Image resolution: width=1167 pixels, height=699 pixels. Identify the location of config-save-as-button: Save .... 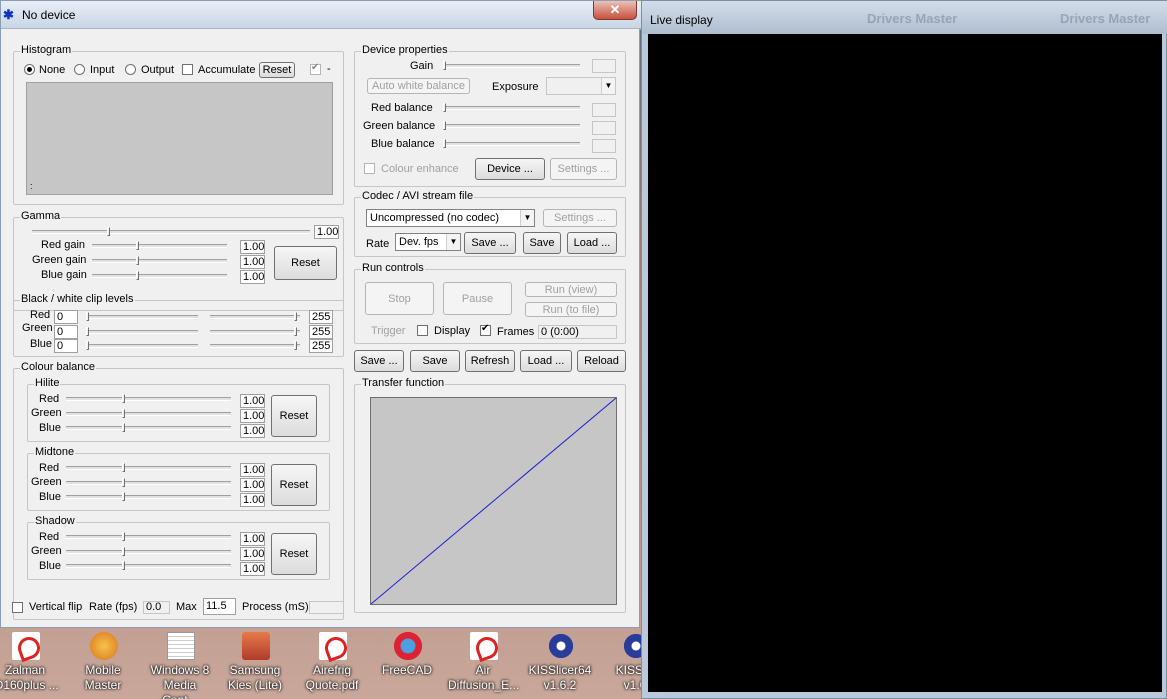
(379, 361).